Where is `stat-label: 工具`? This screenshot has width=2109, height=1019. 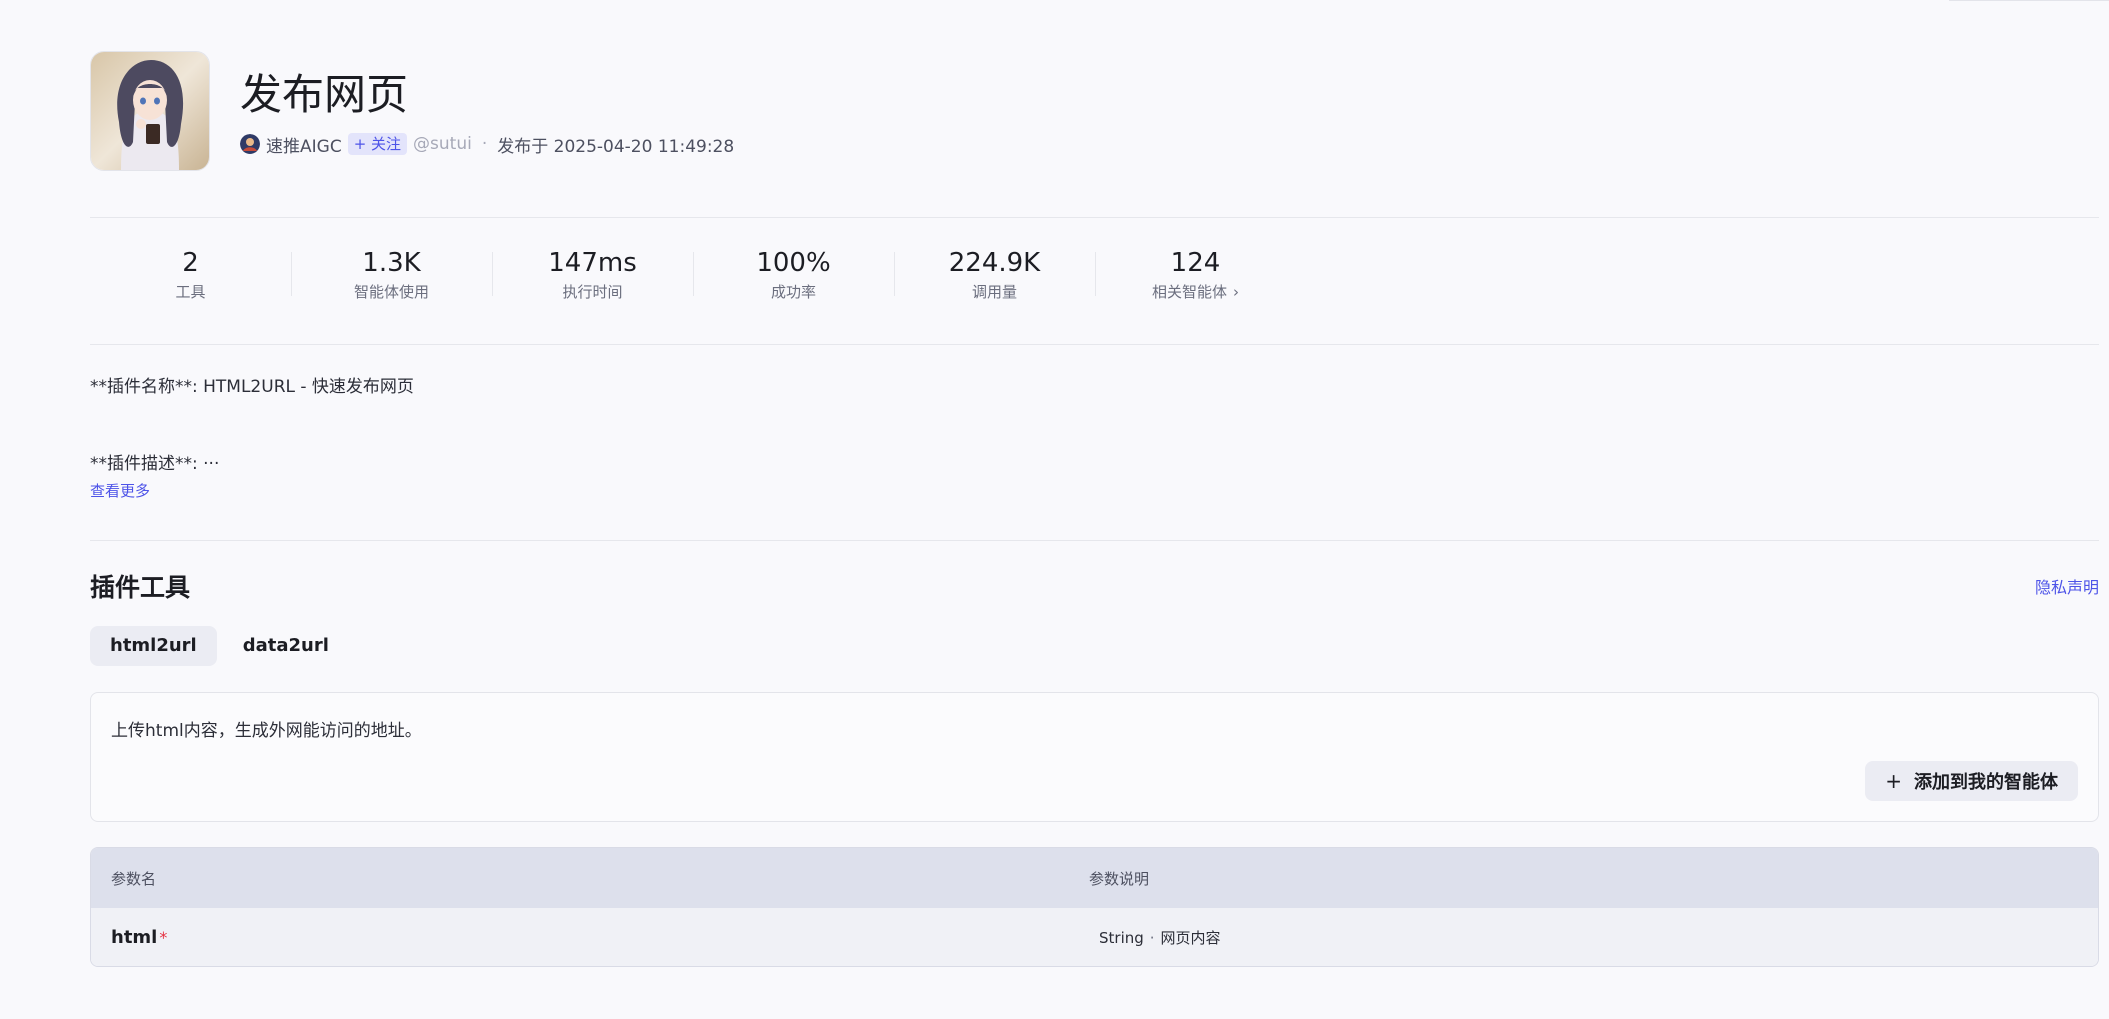
stat-label: 工具 is located at coordinates (190, 292).